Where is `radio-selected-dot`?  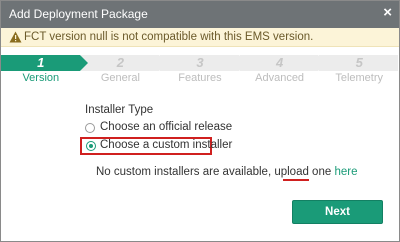 radio-selected-dot is located at coordinates (91, 146).